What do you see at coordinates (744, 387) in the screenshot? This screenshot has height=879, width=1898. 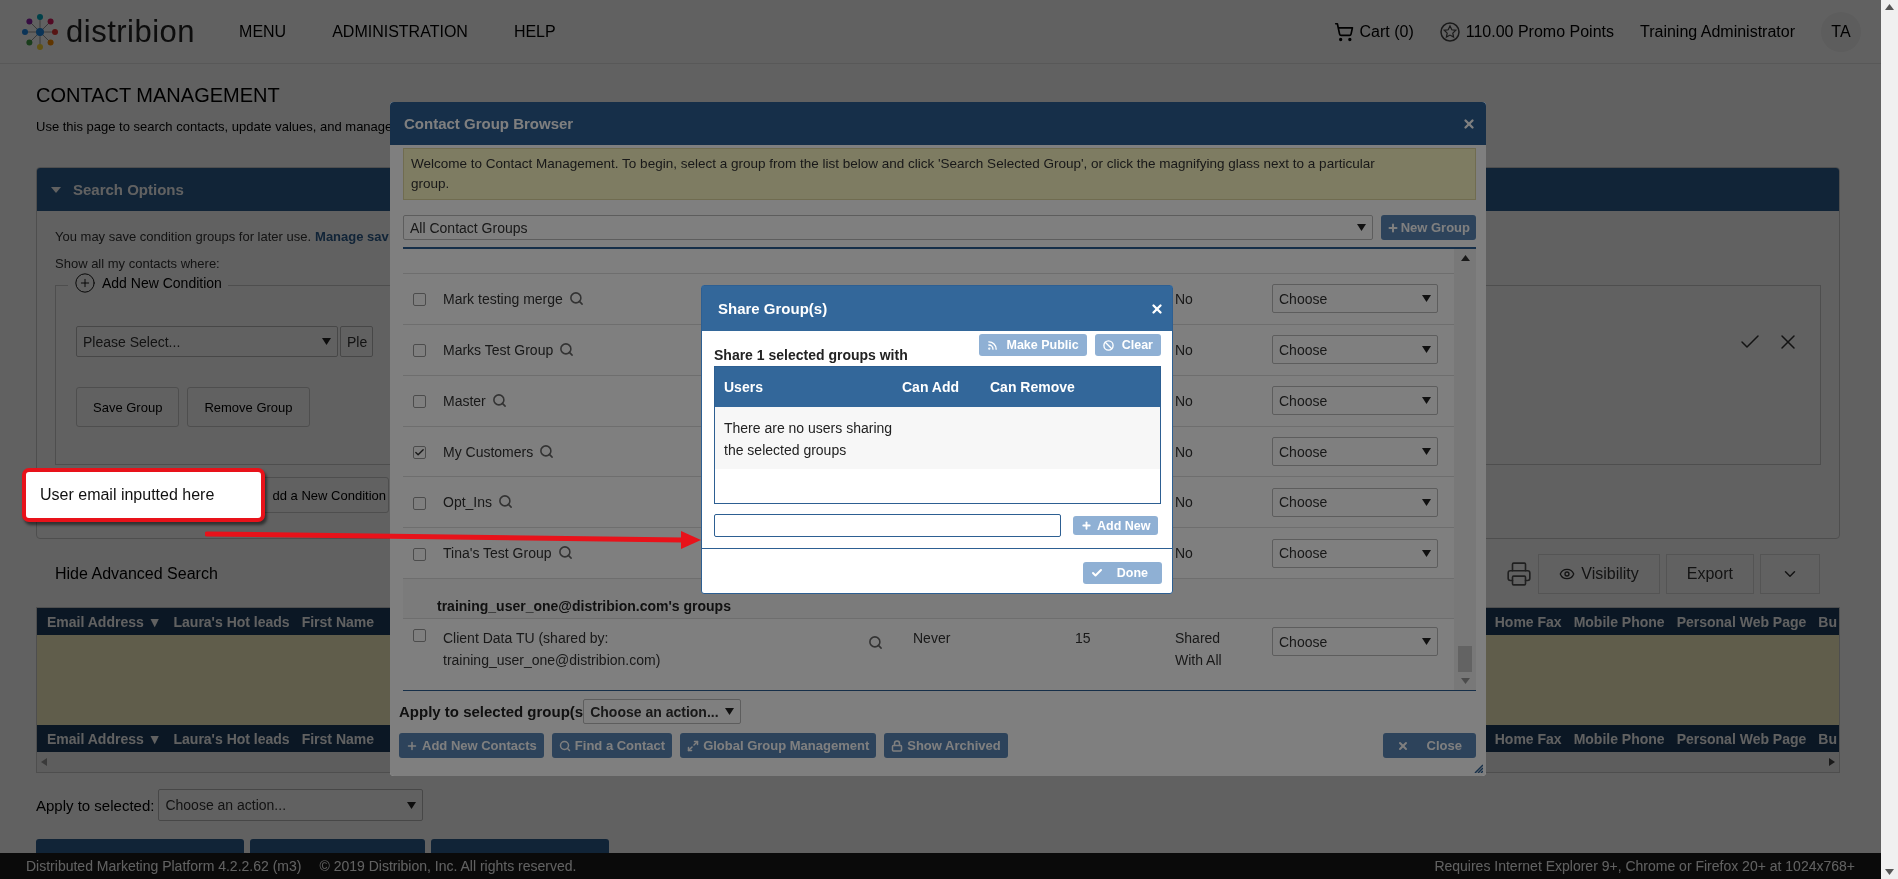 I see `column-header: Users` at bounding box center [744, 387].